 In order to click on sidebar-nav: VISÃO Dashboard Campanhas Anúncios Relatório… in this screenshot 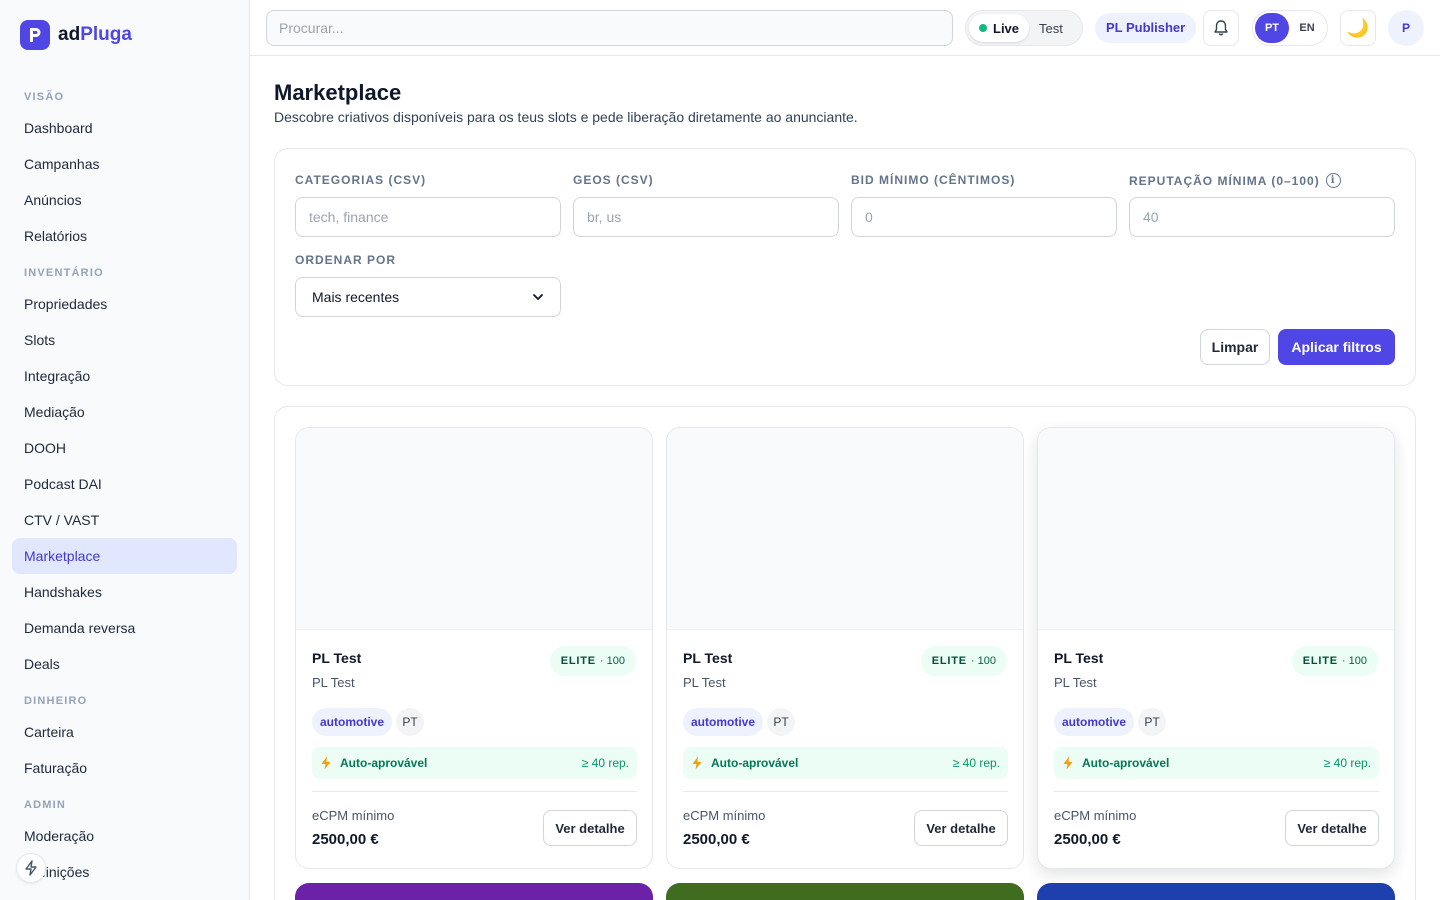, I will do `click(124, 484)`.